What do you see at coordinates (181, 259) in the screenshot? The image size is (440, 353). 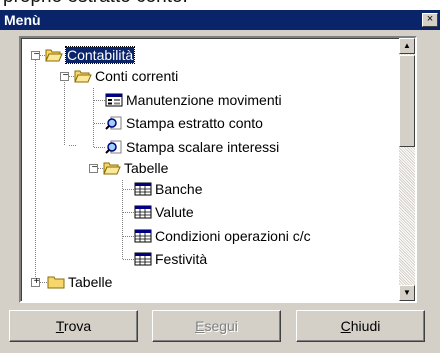 I see `tree-node-label: Festività` at bounding box center [181, 259].